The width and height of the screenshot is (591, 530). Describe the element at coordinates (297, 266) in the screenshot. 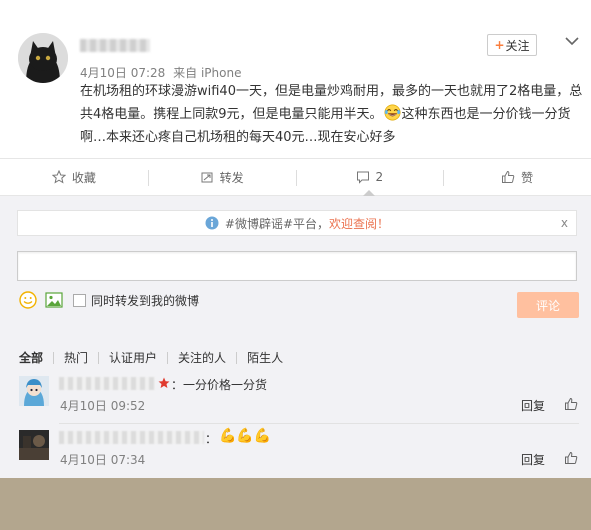

I see `comment-input` at that location.